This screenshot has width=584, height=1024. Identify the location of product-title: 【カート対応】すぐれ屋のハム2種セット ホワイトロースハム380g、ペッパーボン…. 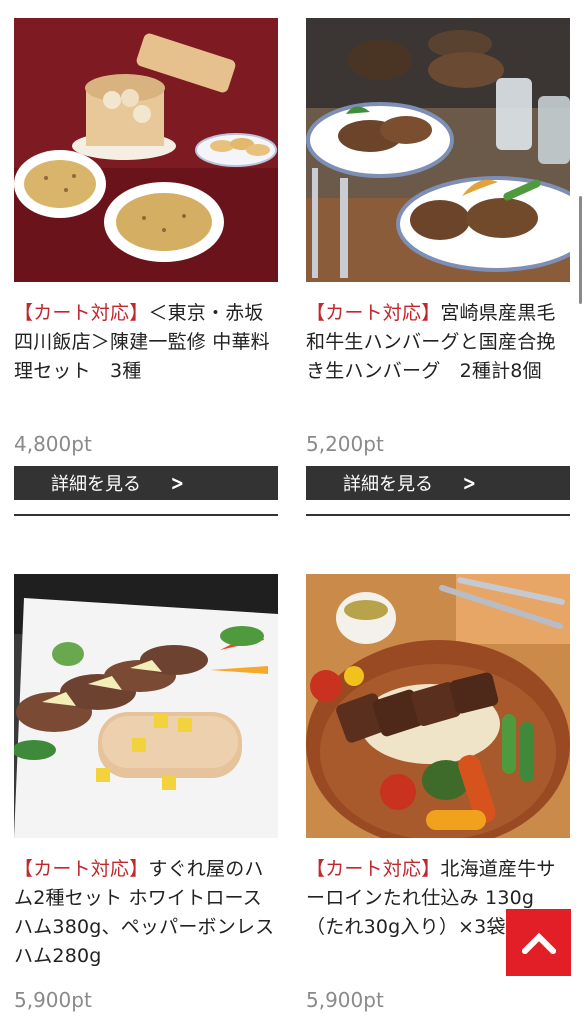
(146, 915).